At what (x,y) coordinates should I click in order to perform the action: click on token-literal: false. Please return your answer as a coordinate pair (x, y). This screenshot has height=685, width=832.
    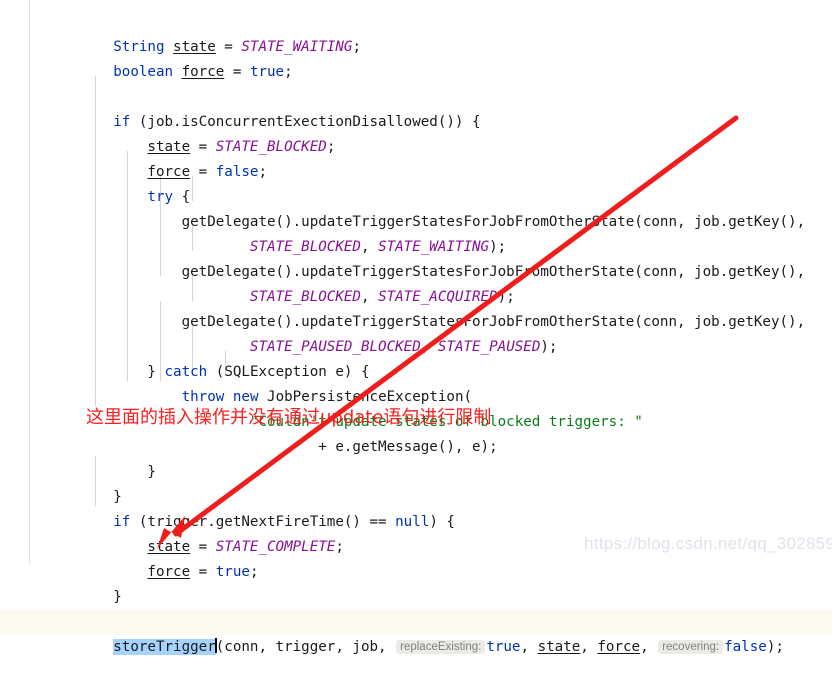
    Looking at the image, I should click on (745, 647).